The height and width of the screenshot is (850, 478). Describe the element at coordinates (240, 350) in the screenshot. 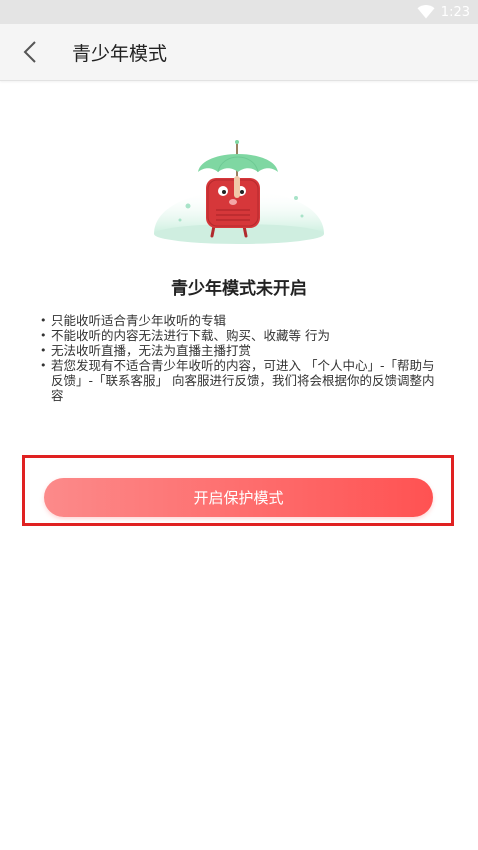

I see `list-item: 无法收听直播，无法为直播主播打赏` at that location.